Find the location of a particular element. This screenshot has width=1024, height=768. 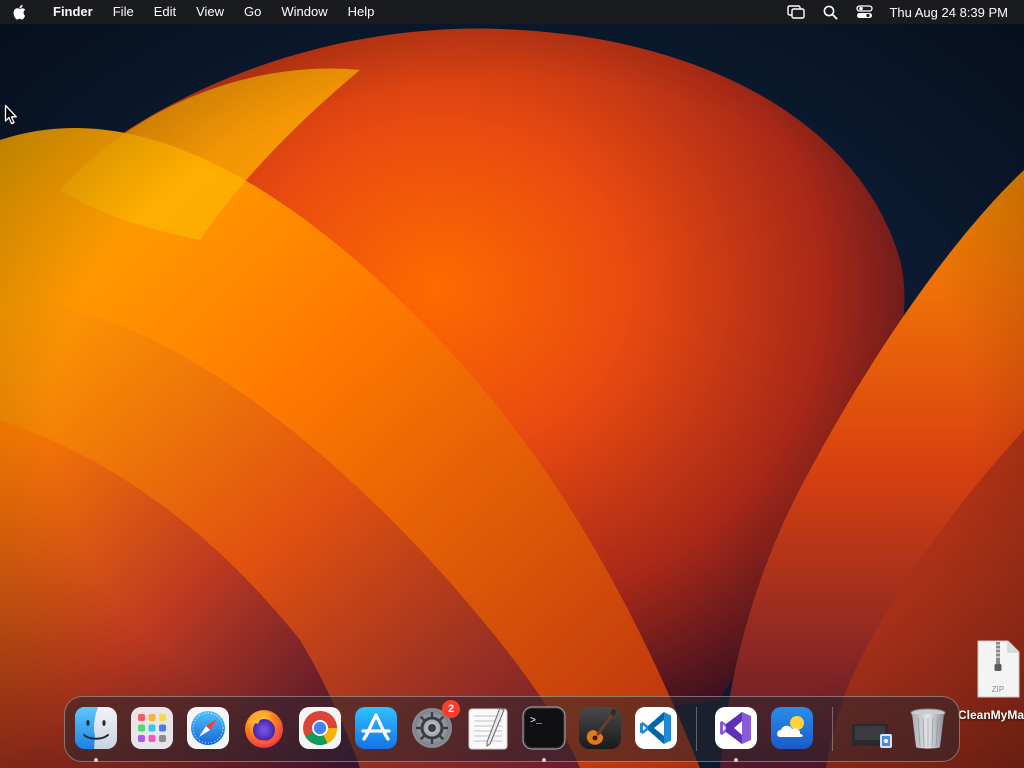

desktop-file-zip: ZIP CleanMyMac X.zip is located at coordinates (991, 685).